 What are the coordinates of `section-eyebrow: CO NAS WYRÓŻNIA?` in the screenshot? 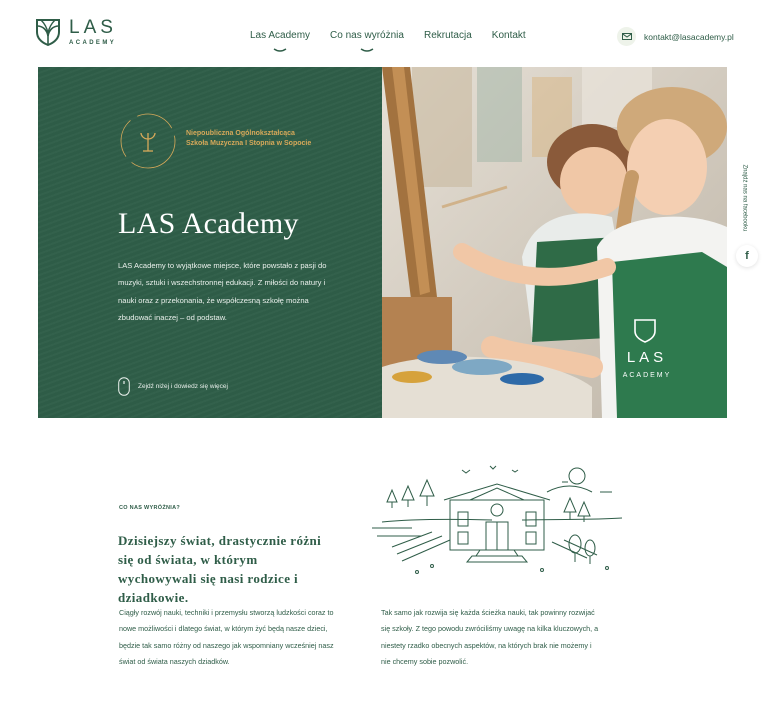 It's located at (150, 508).